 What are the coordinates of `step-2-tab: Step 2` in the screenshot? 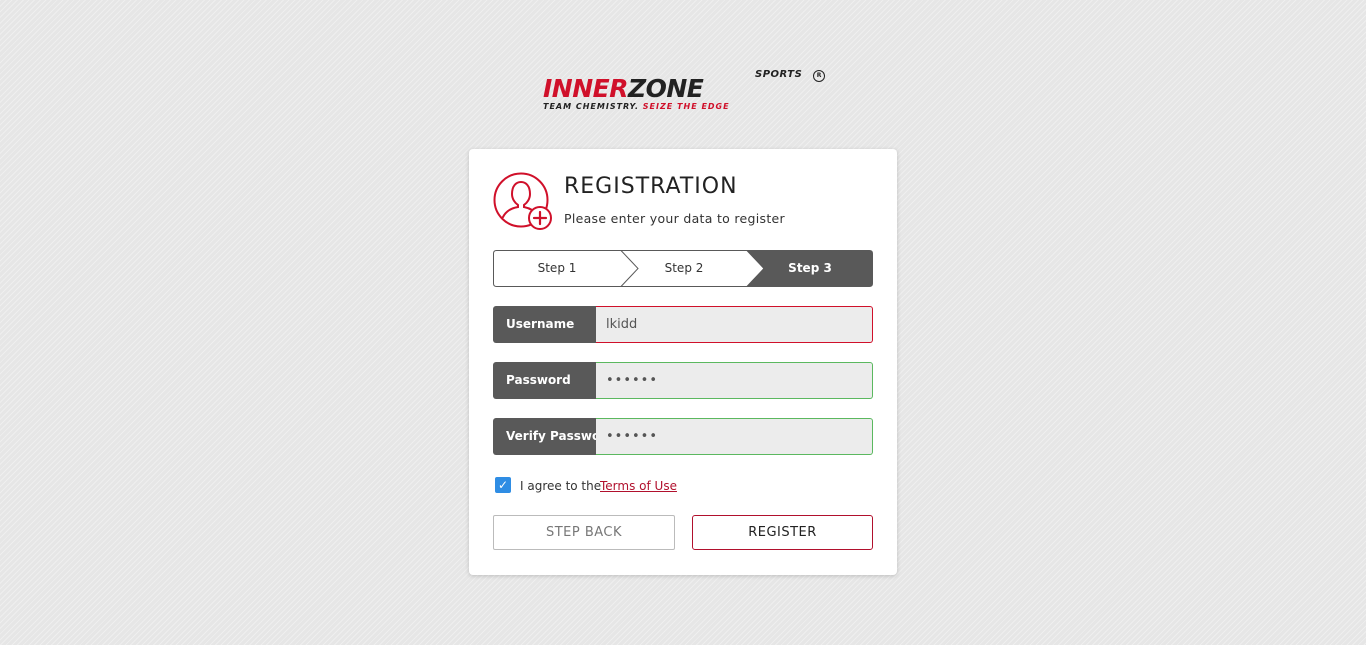 It's located at (684, 268).